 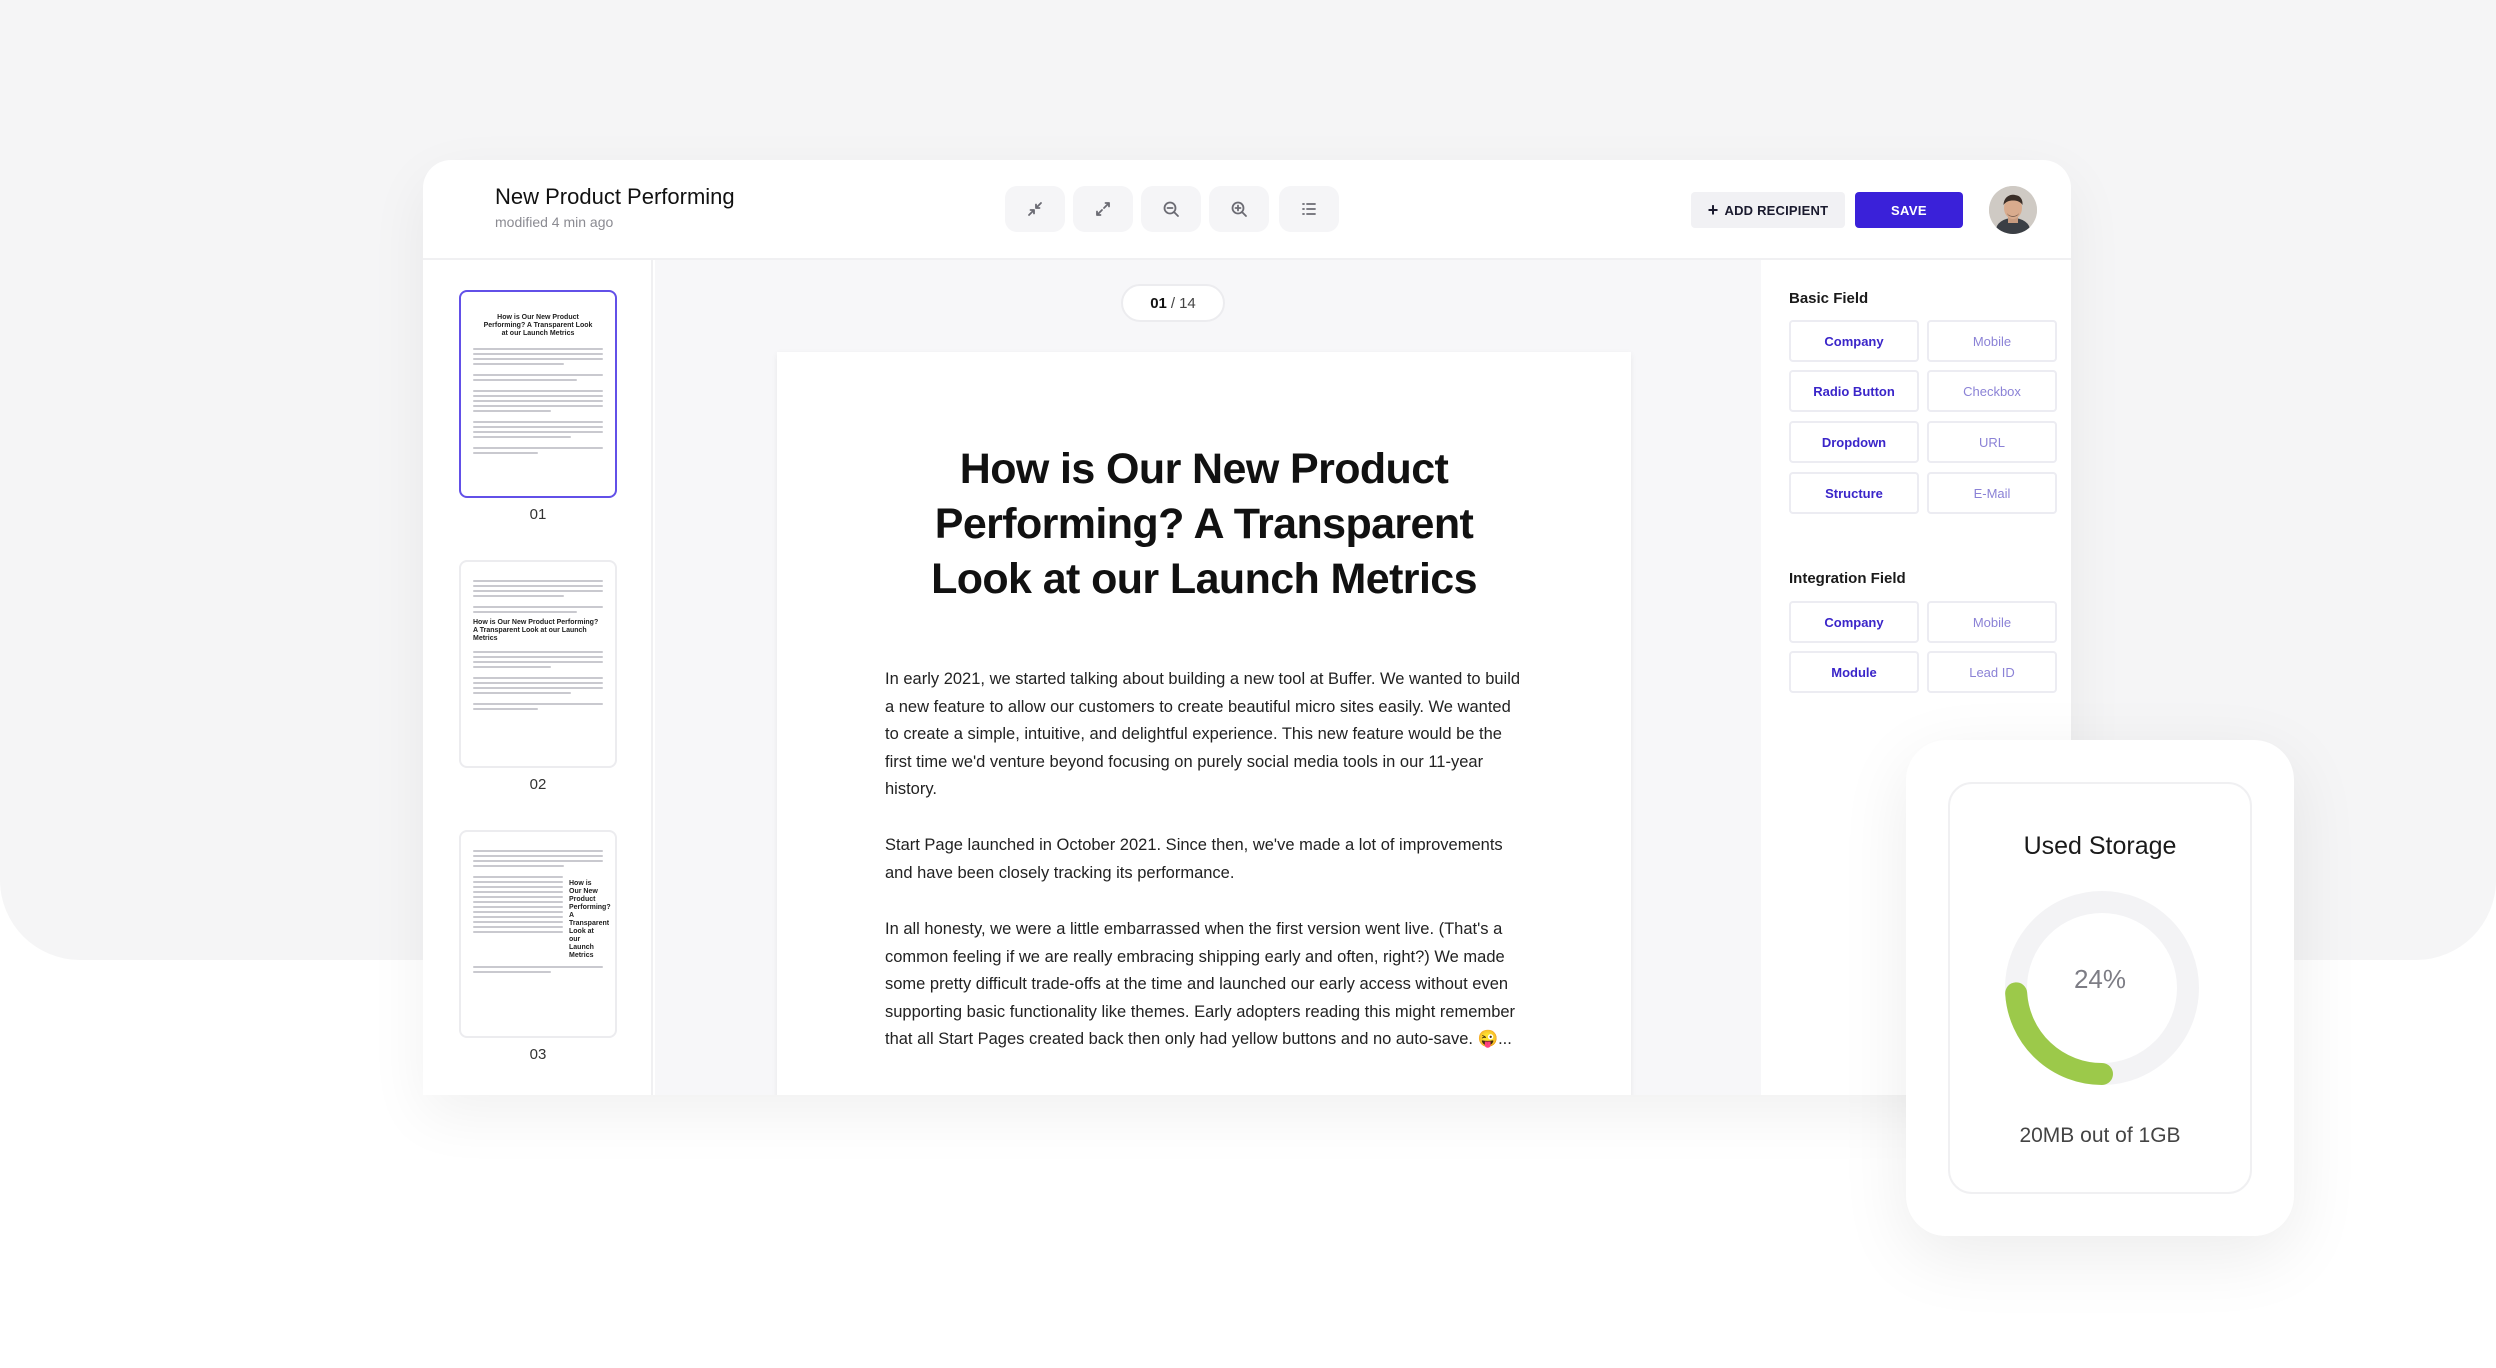 I want to click on collapse-icon, so click(x=1035, y=209).